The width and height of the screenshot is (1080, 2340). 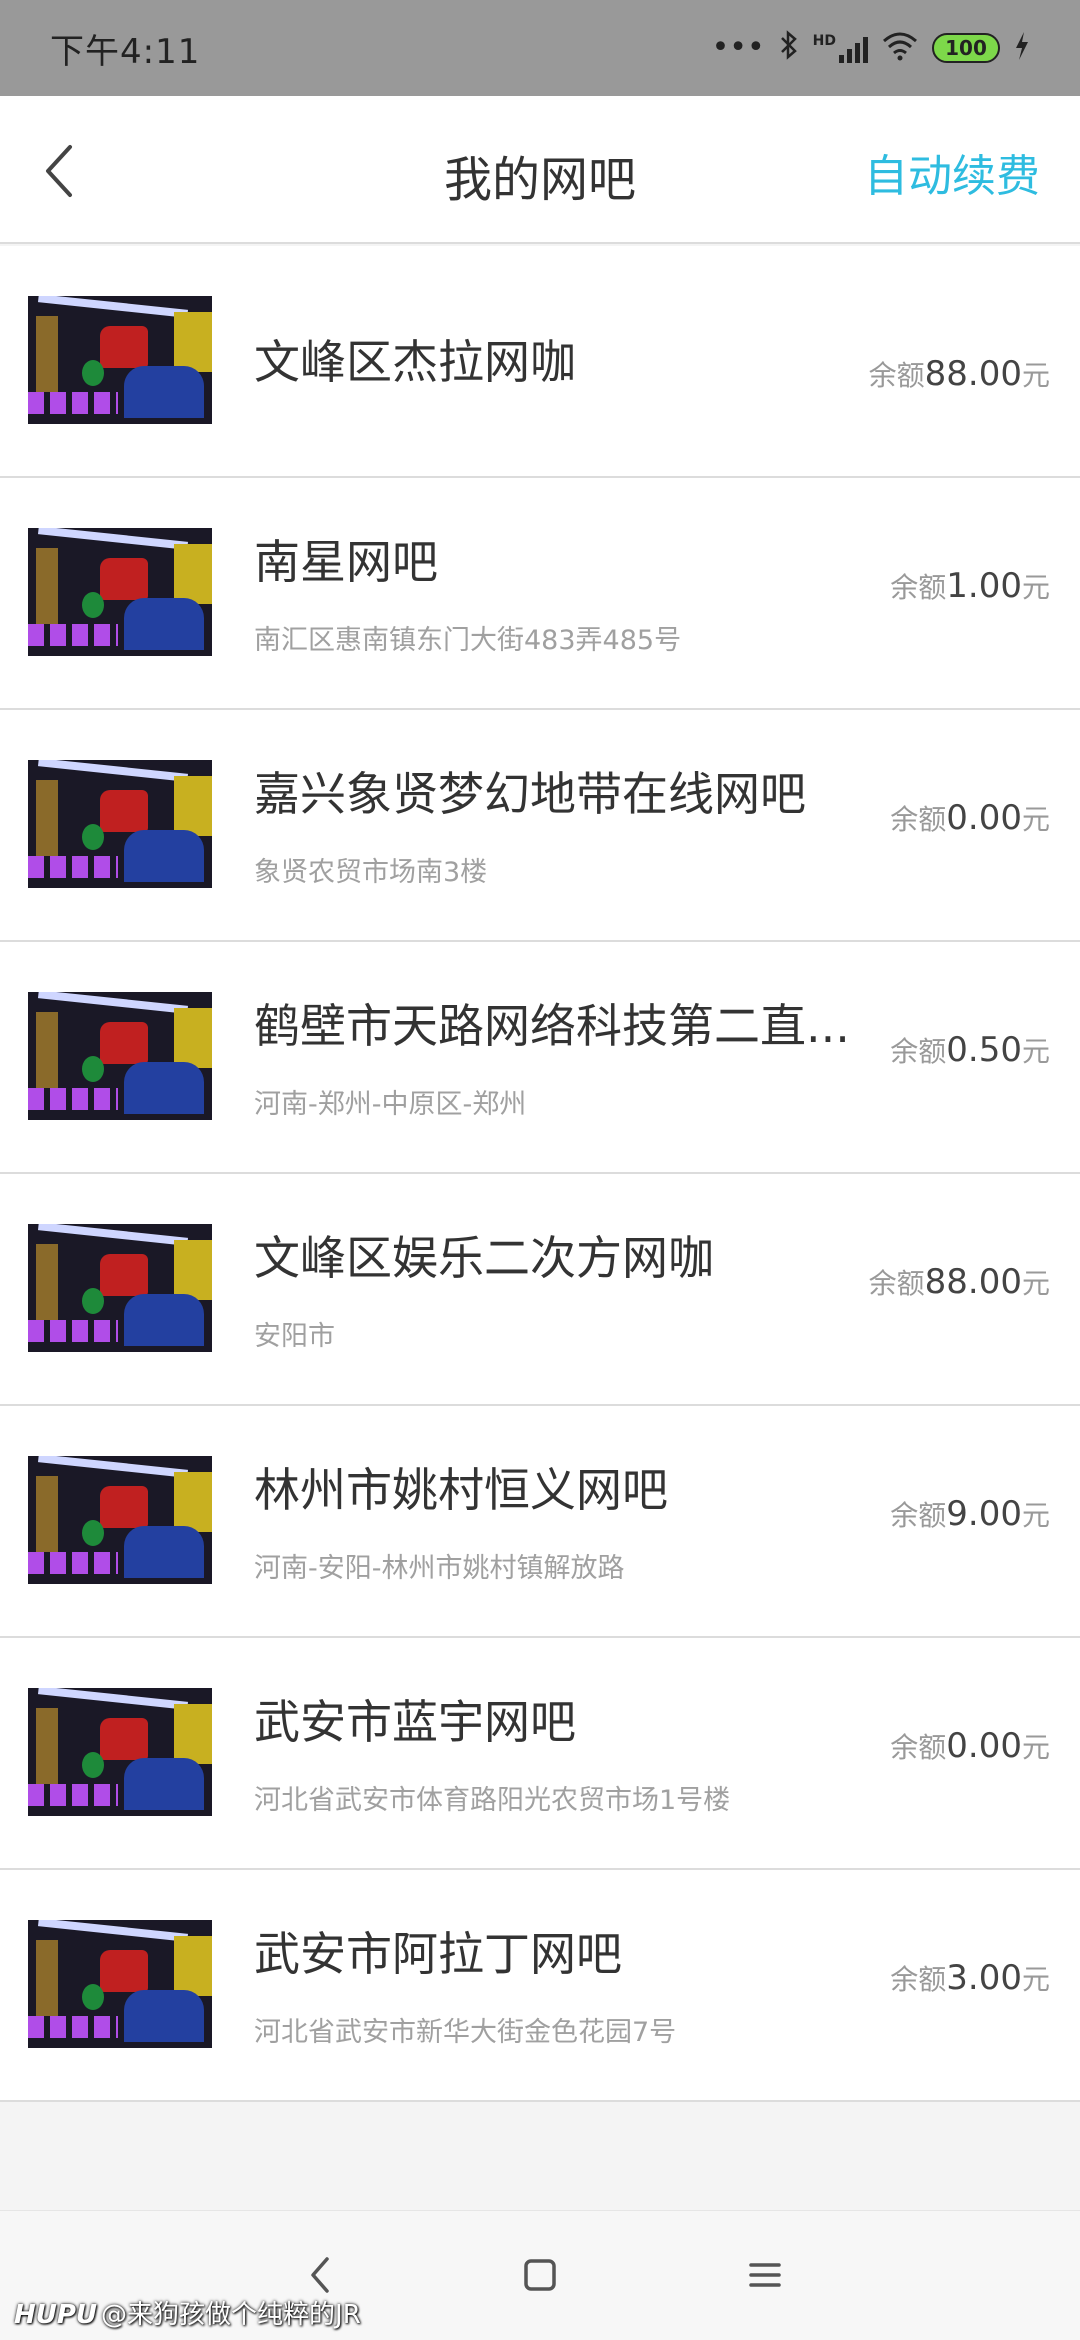 What do you see at coordinates (294, 1336) in the screenshot?
I see `netcafe-address: 安阳市` at bounding box center [294, 1336].